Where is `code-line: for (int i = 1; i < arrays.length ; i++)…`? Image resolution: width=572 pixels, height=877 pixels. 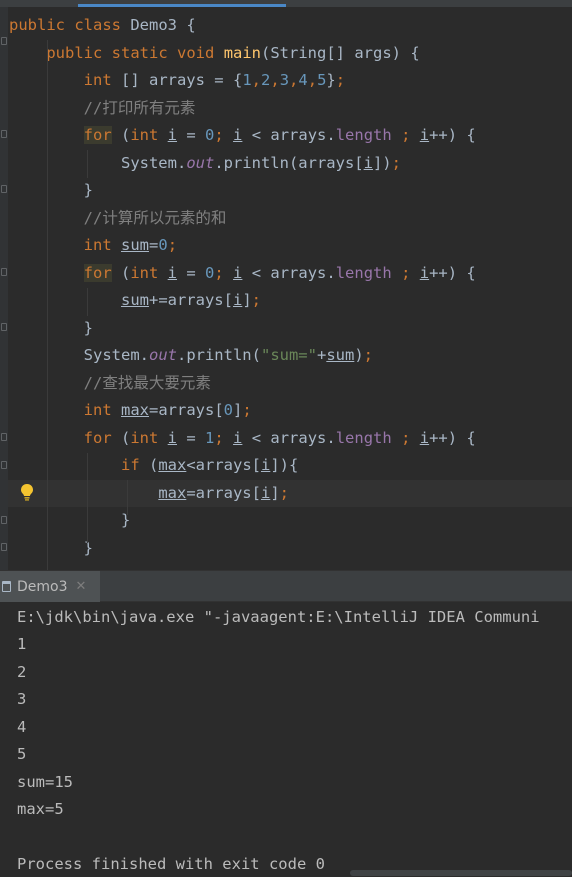 code-line: for (int i = 1; i < arrays.length ; i++)… is located at coordinates (286, 438).